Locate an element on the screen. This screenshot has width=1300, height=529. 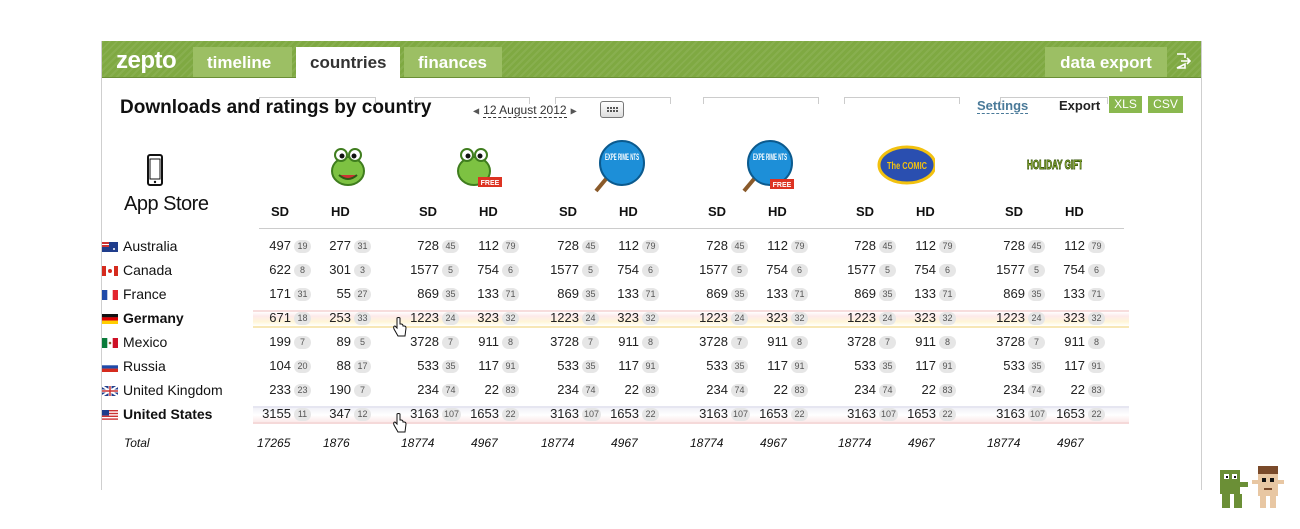
country-name: Canada is located at coordinates (148, 270).